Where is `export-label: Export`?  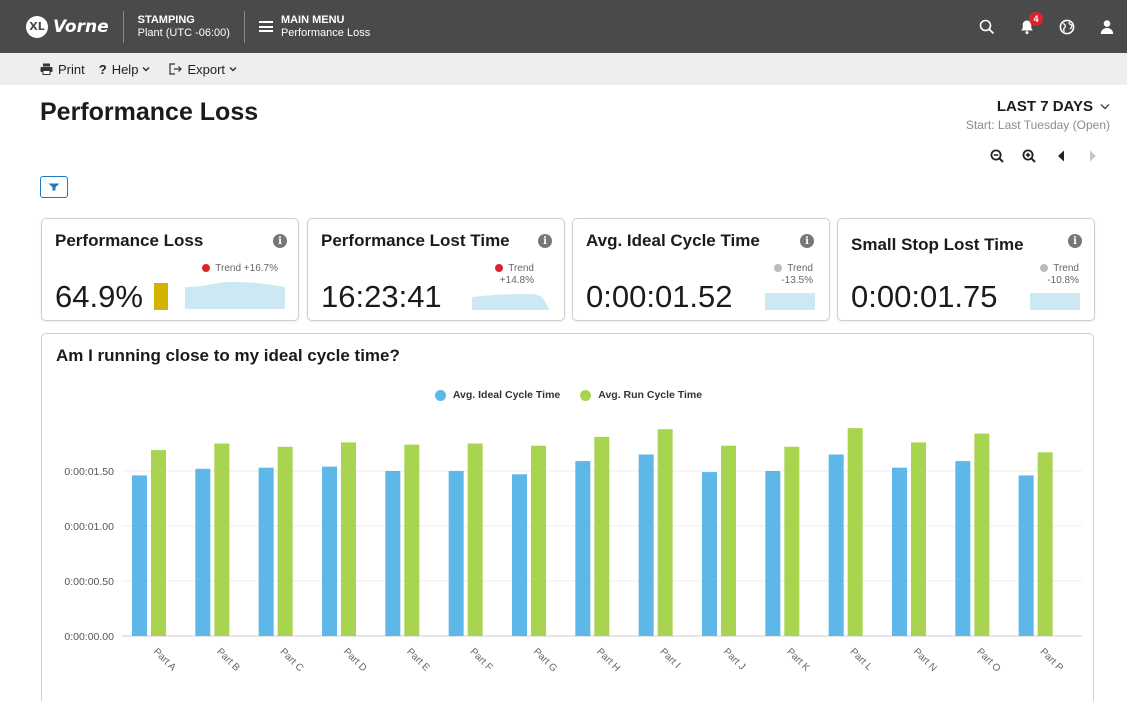
export-label: Export is located at coordinates (206, 69).